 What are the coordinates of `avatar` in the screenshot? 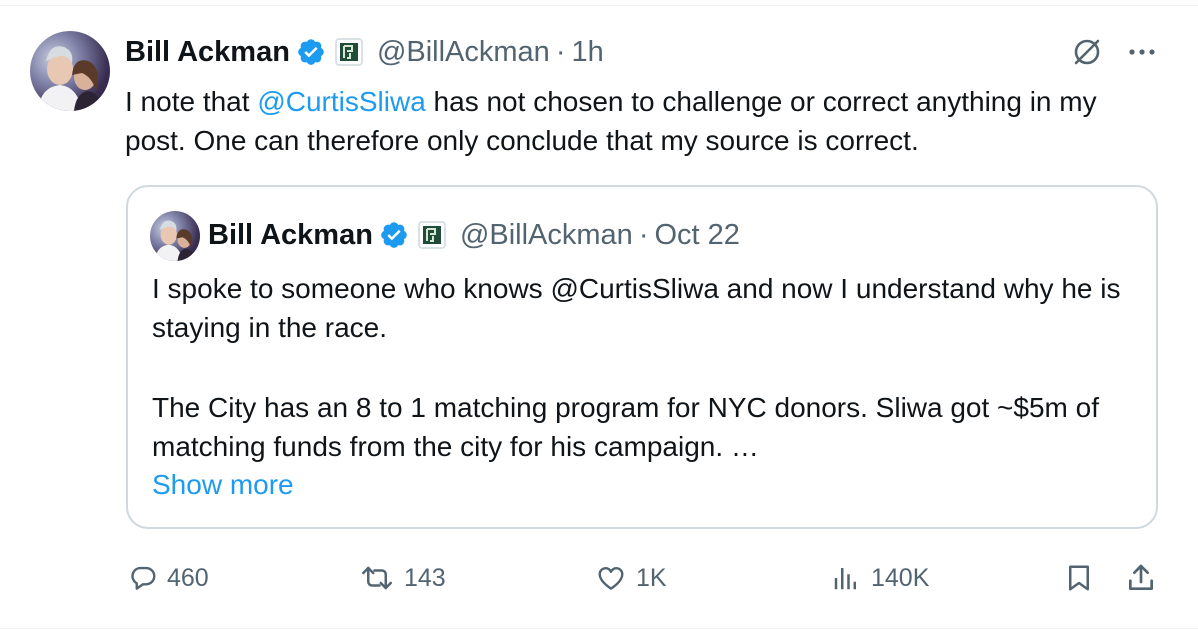 It's located at (70, 71).